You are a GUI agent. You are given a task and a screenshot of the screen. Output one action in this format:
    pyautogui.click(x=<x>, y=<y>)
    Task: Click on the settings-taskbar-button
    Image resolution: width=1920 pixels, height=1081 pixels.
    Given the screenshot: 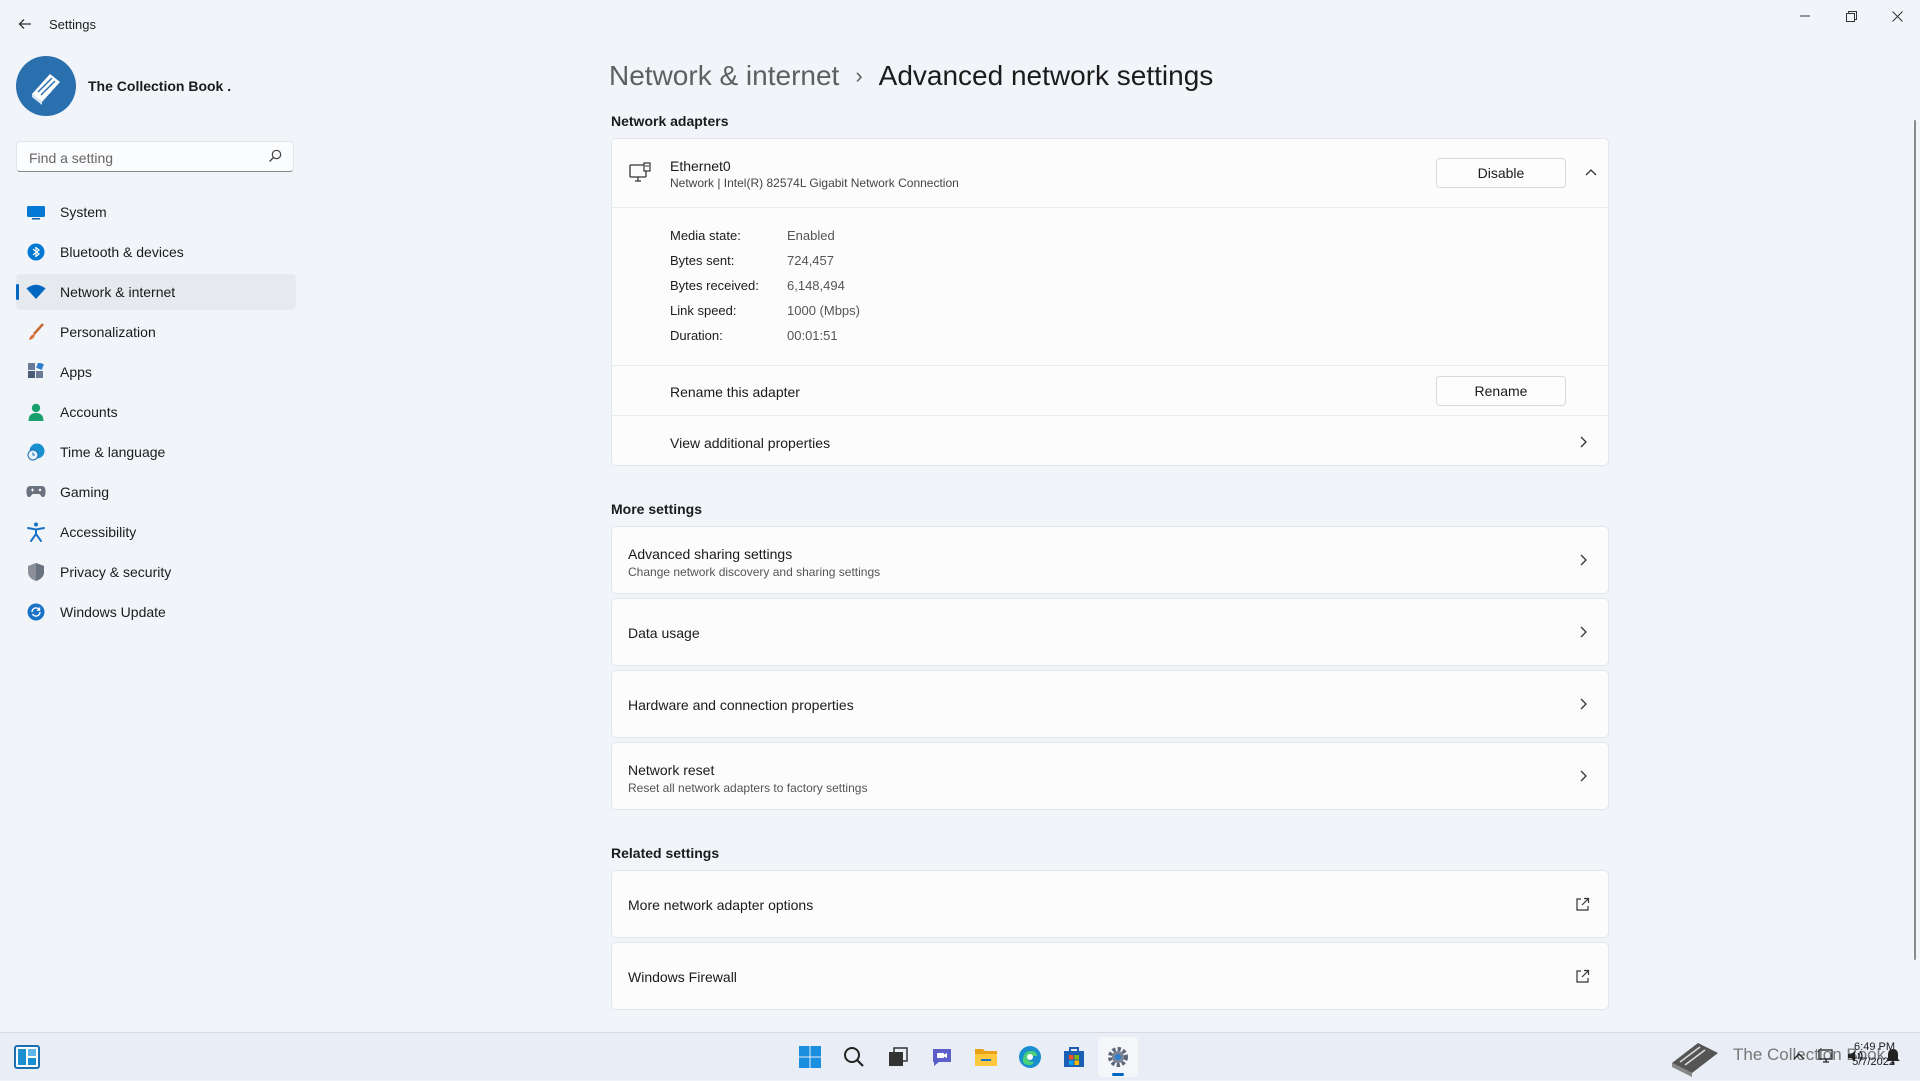 What is the action you would take?
    pyautogui.click(x=1118, y=1057)
    